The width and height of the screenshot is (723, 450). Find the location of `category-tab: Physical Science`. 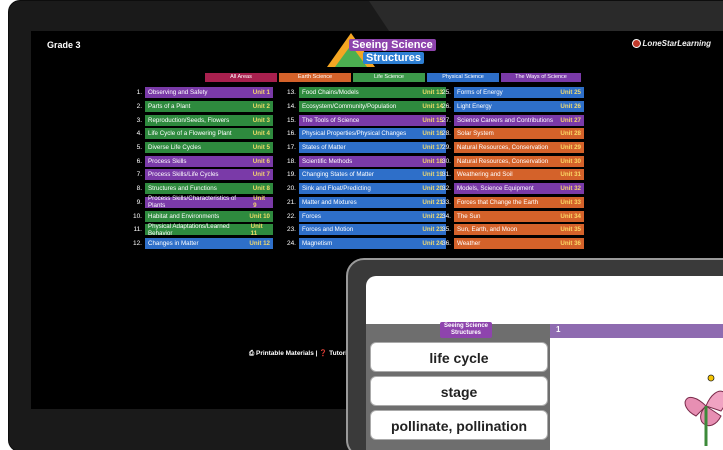

category-tab: Physical Science is located at coordinates (463, 77).